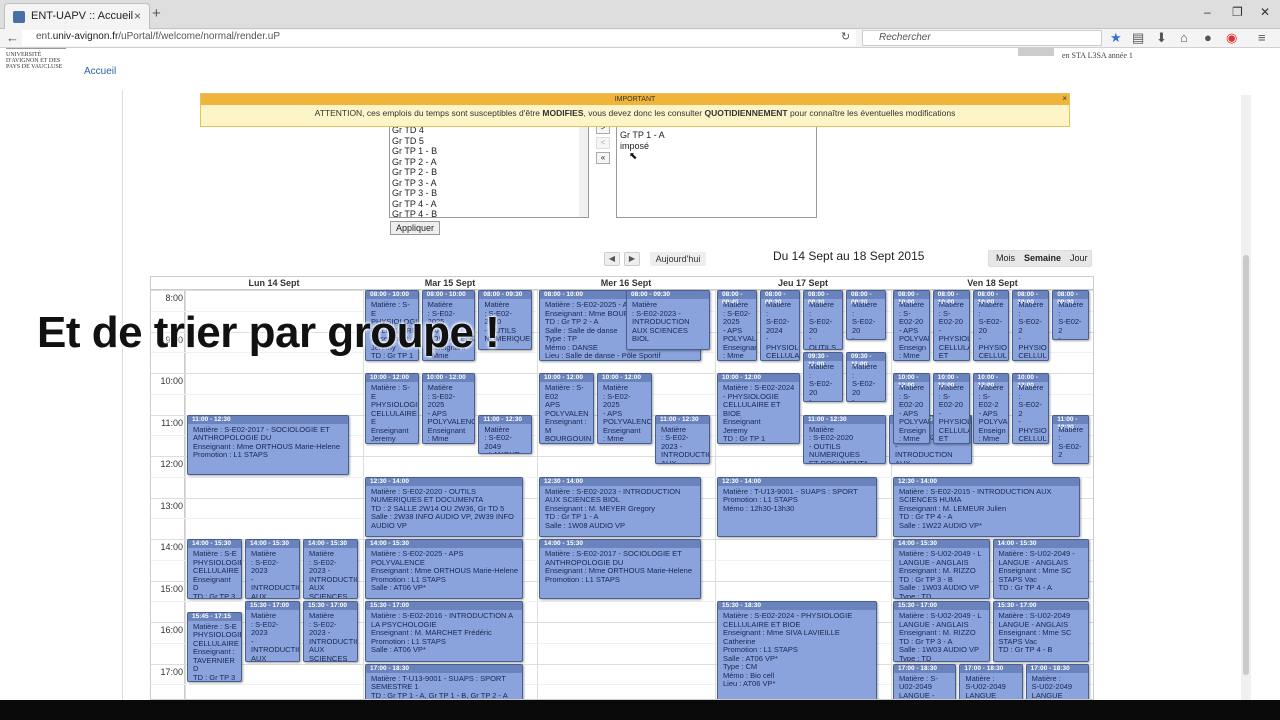  Describe the element at coordinates (1265, 12) in the screenshot. I see `close-window-icon: ✕` at that location.